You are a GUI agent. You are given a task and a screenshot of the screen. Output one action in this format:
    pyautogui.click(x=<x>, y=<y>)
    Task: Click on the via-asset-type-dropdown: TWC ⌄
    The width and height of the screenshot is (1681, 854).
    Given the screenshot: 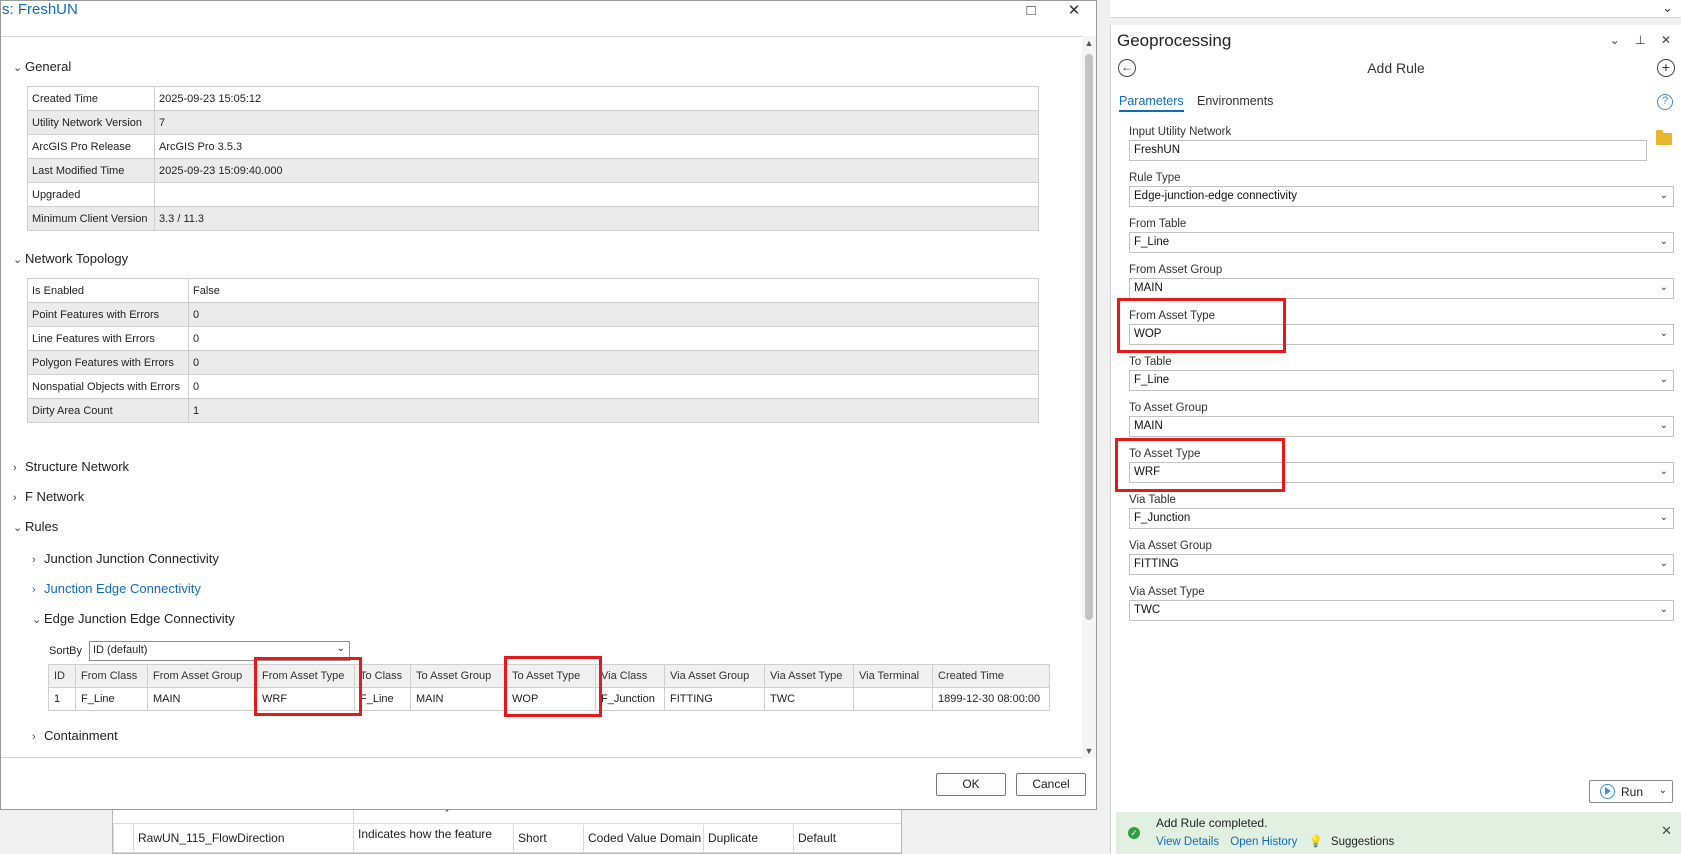 What is the action you would take?
    pyautogui.click(x=1401, y=610)
    